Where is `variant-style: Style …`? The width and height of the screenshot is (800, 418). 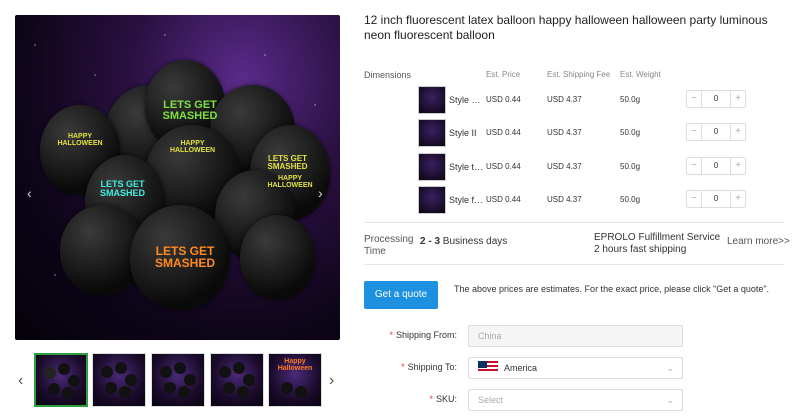
variant-style: Style … is located at coordinates (465, 100).